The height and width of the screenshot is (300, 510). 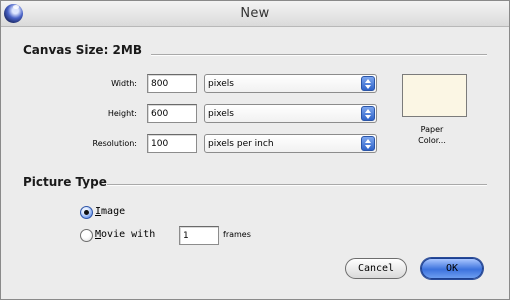 I want to click on canvas-size-heading: Canvas Size: 2MB, so click(x=82, y=50).